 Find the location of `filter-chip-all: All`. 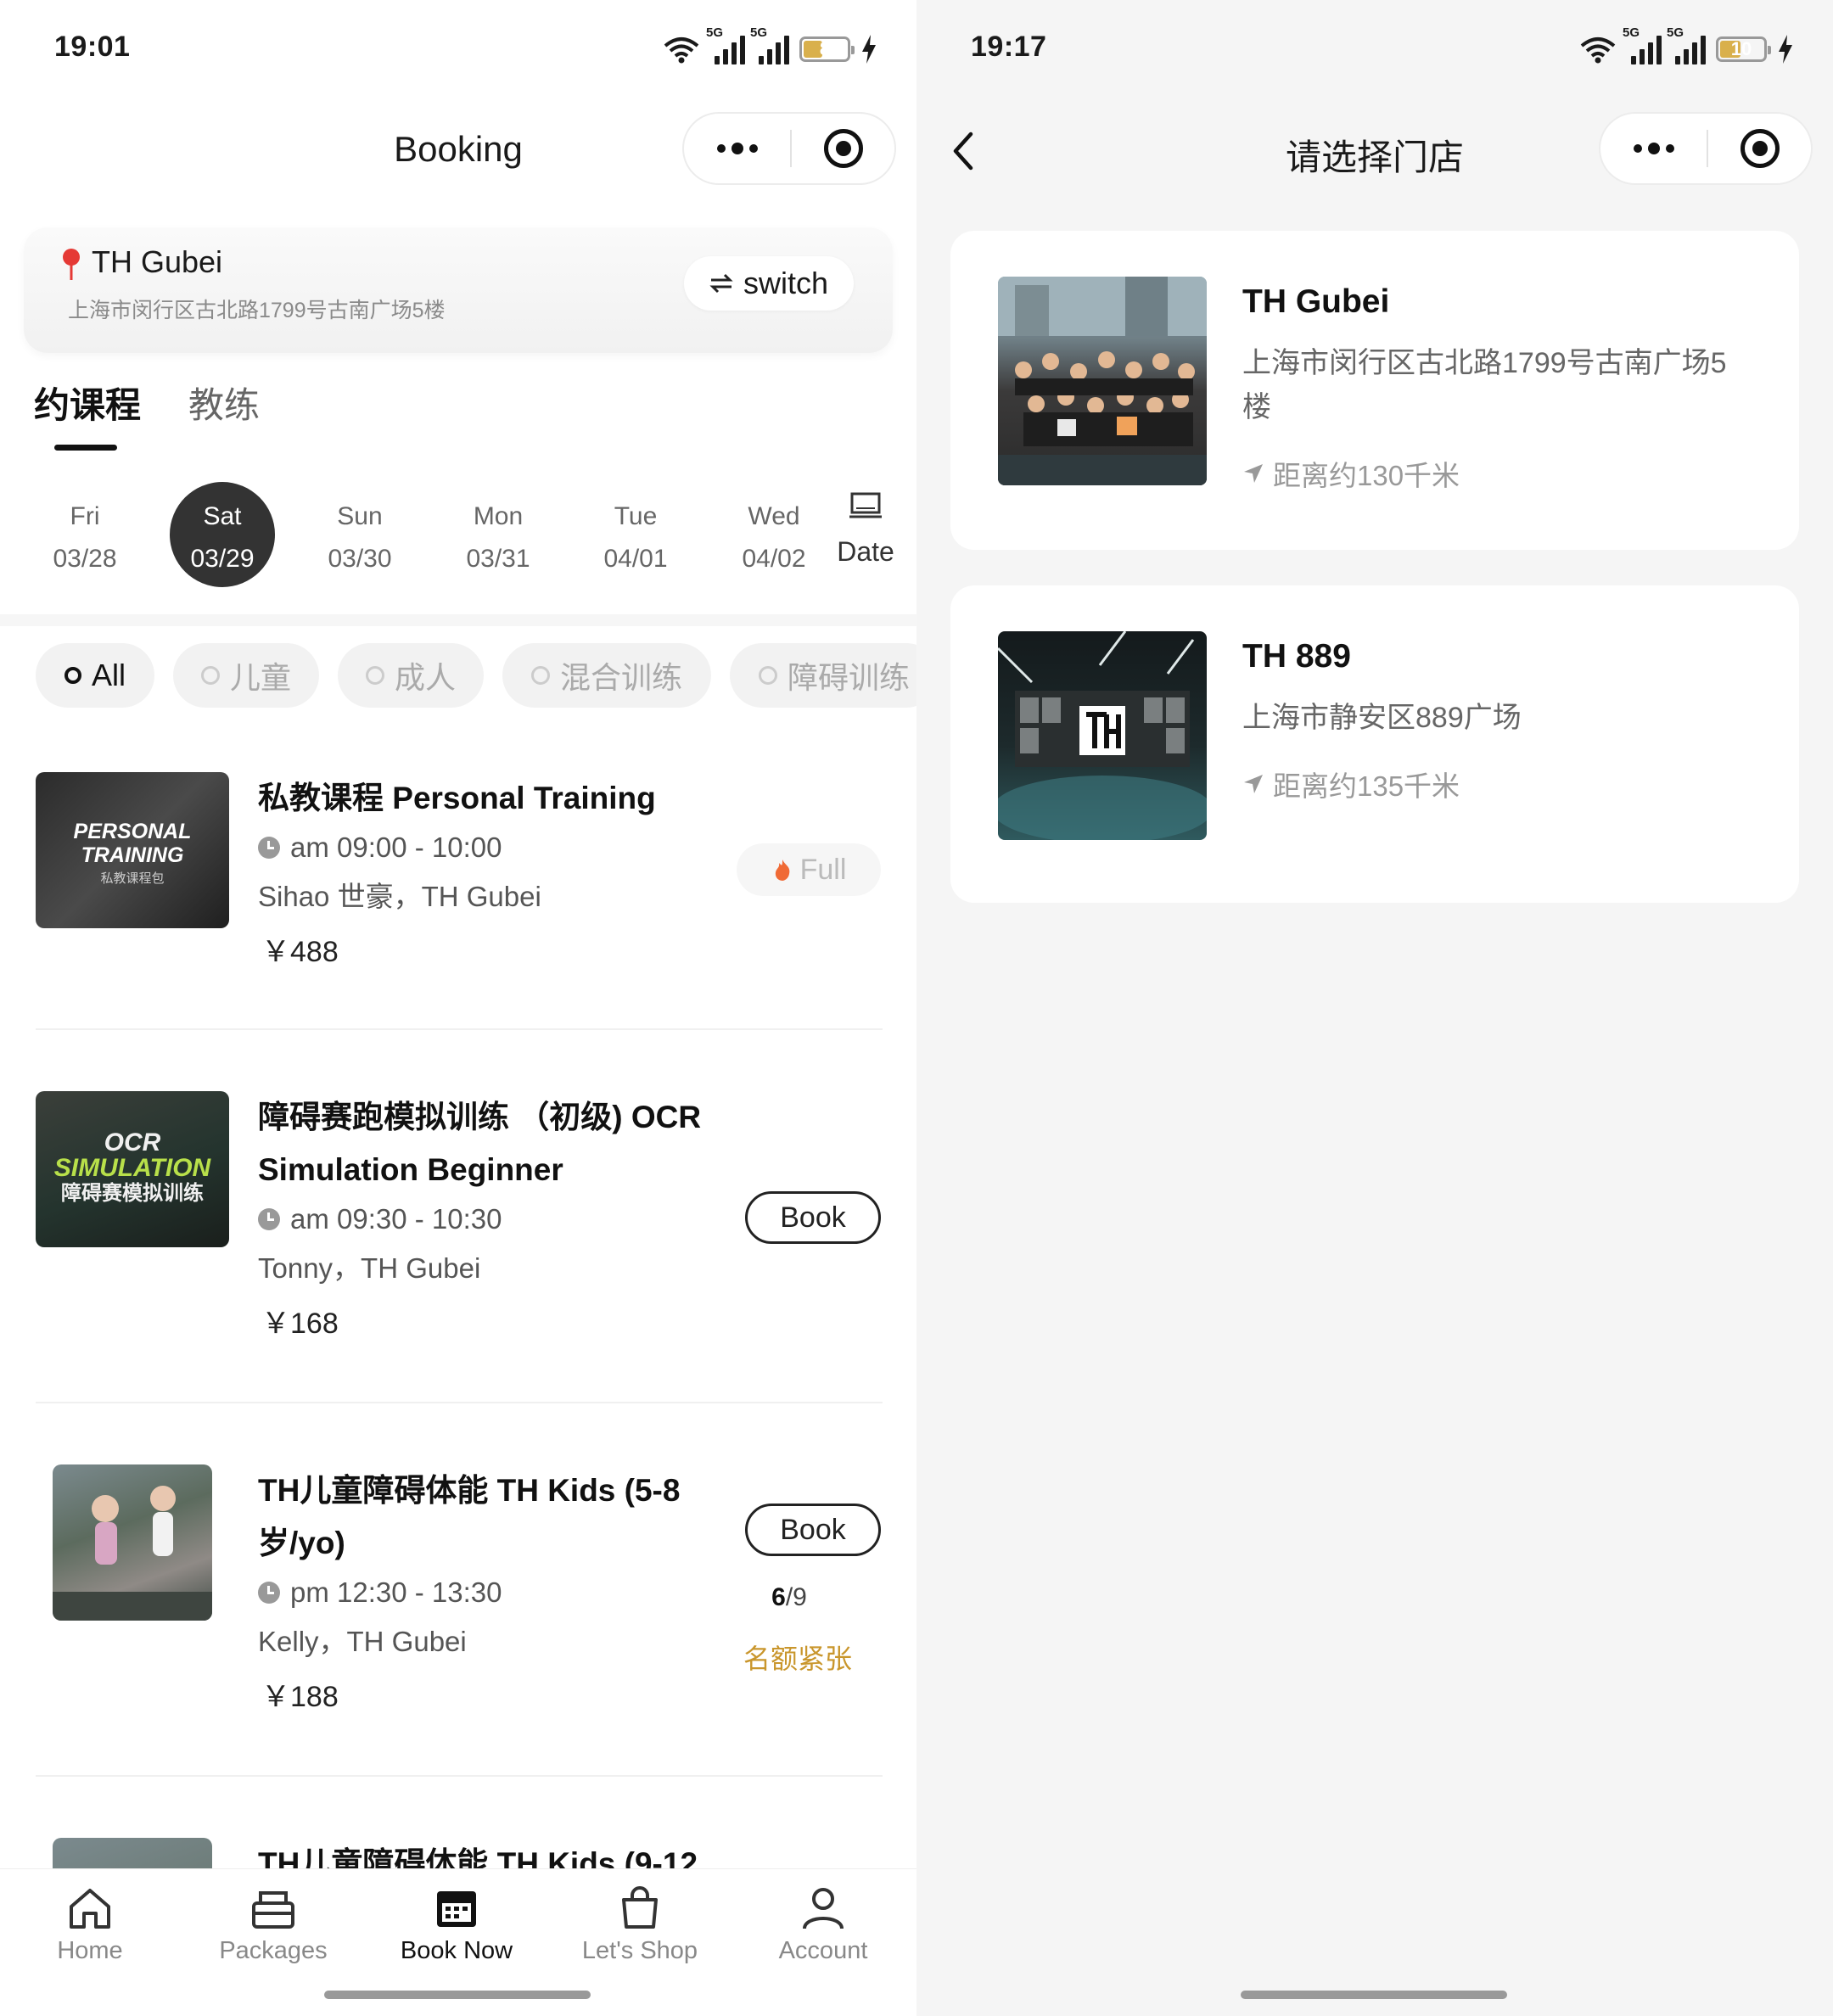

filter-chip-all: All is located at coordinates (95, 675).